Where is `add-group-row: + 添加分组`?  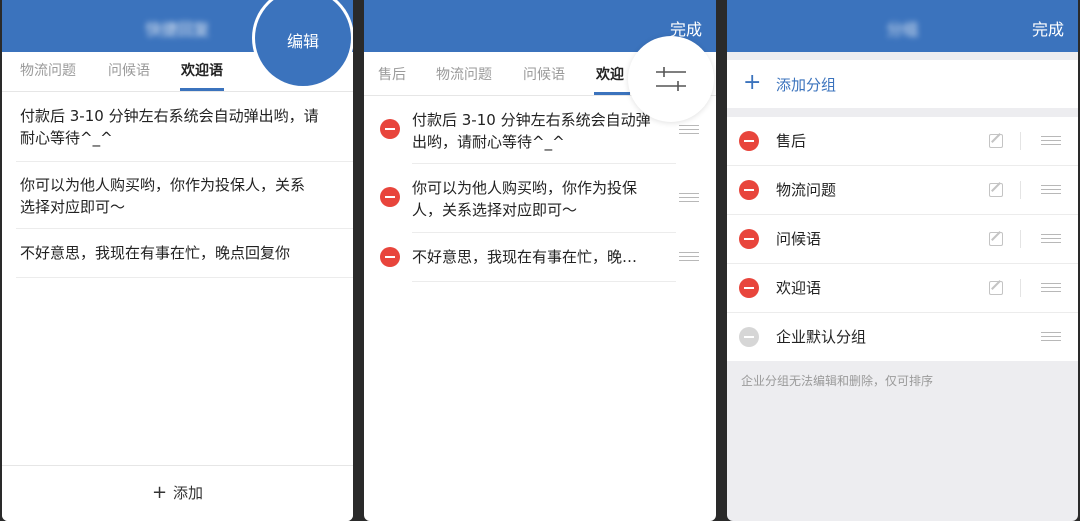 add-group-row: + 添加分组 is located at coordinates (902, 84).